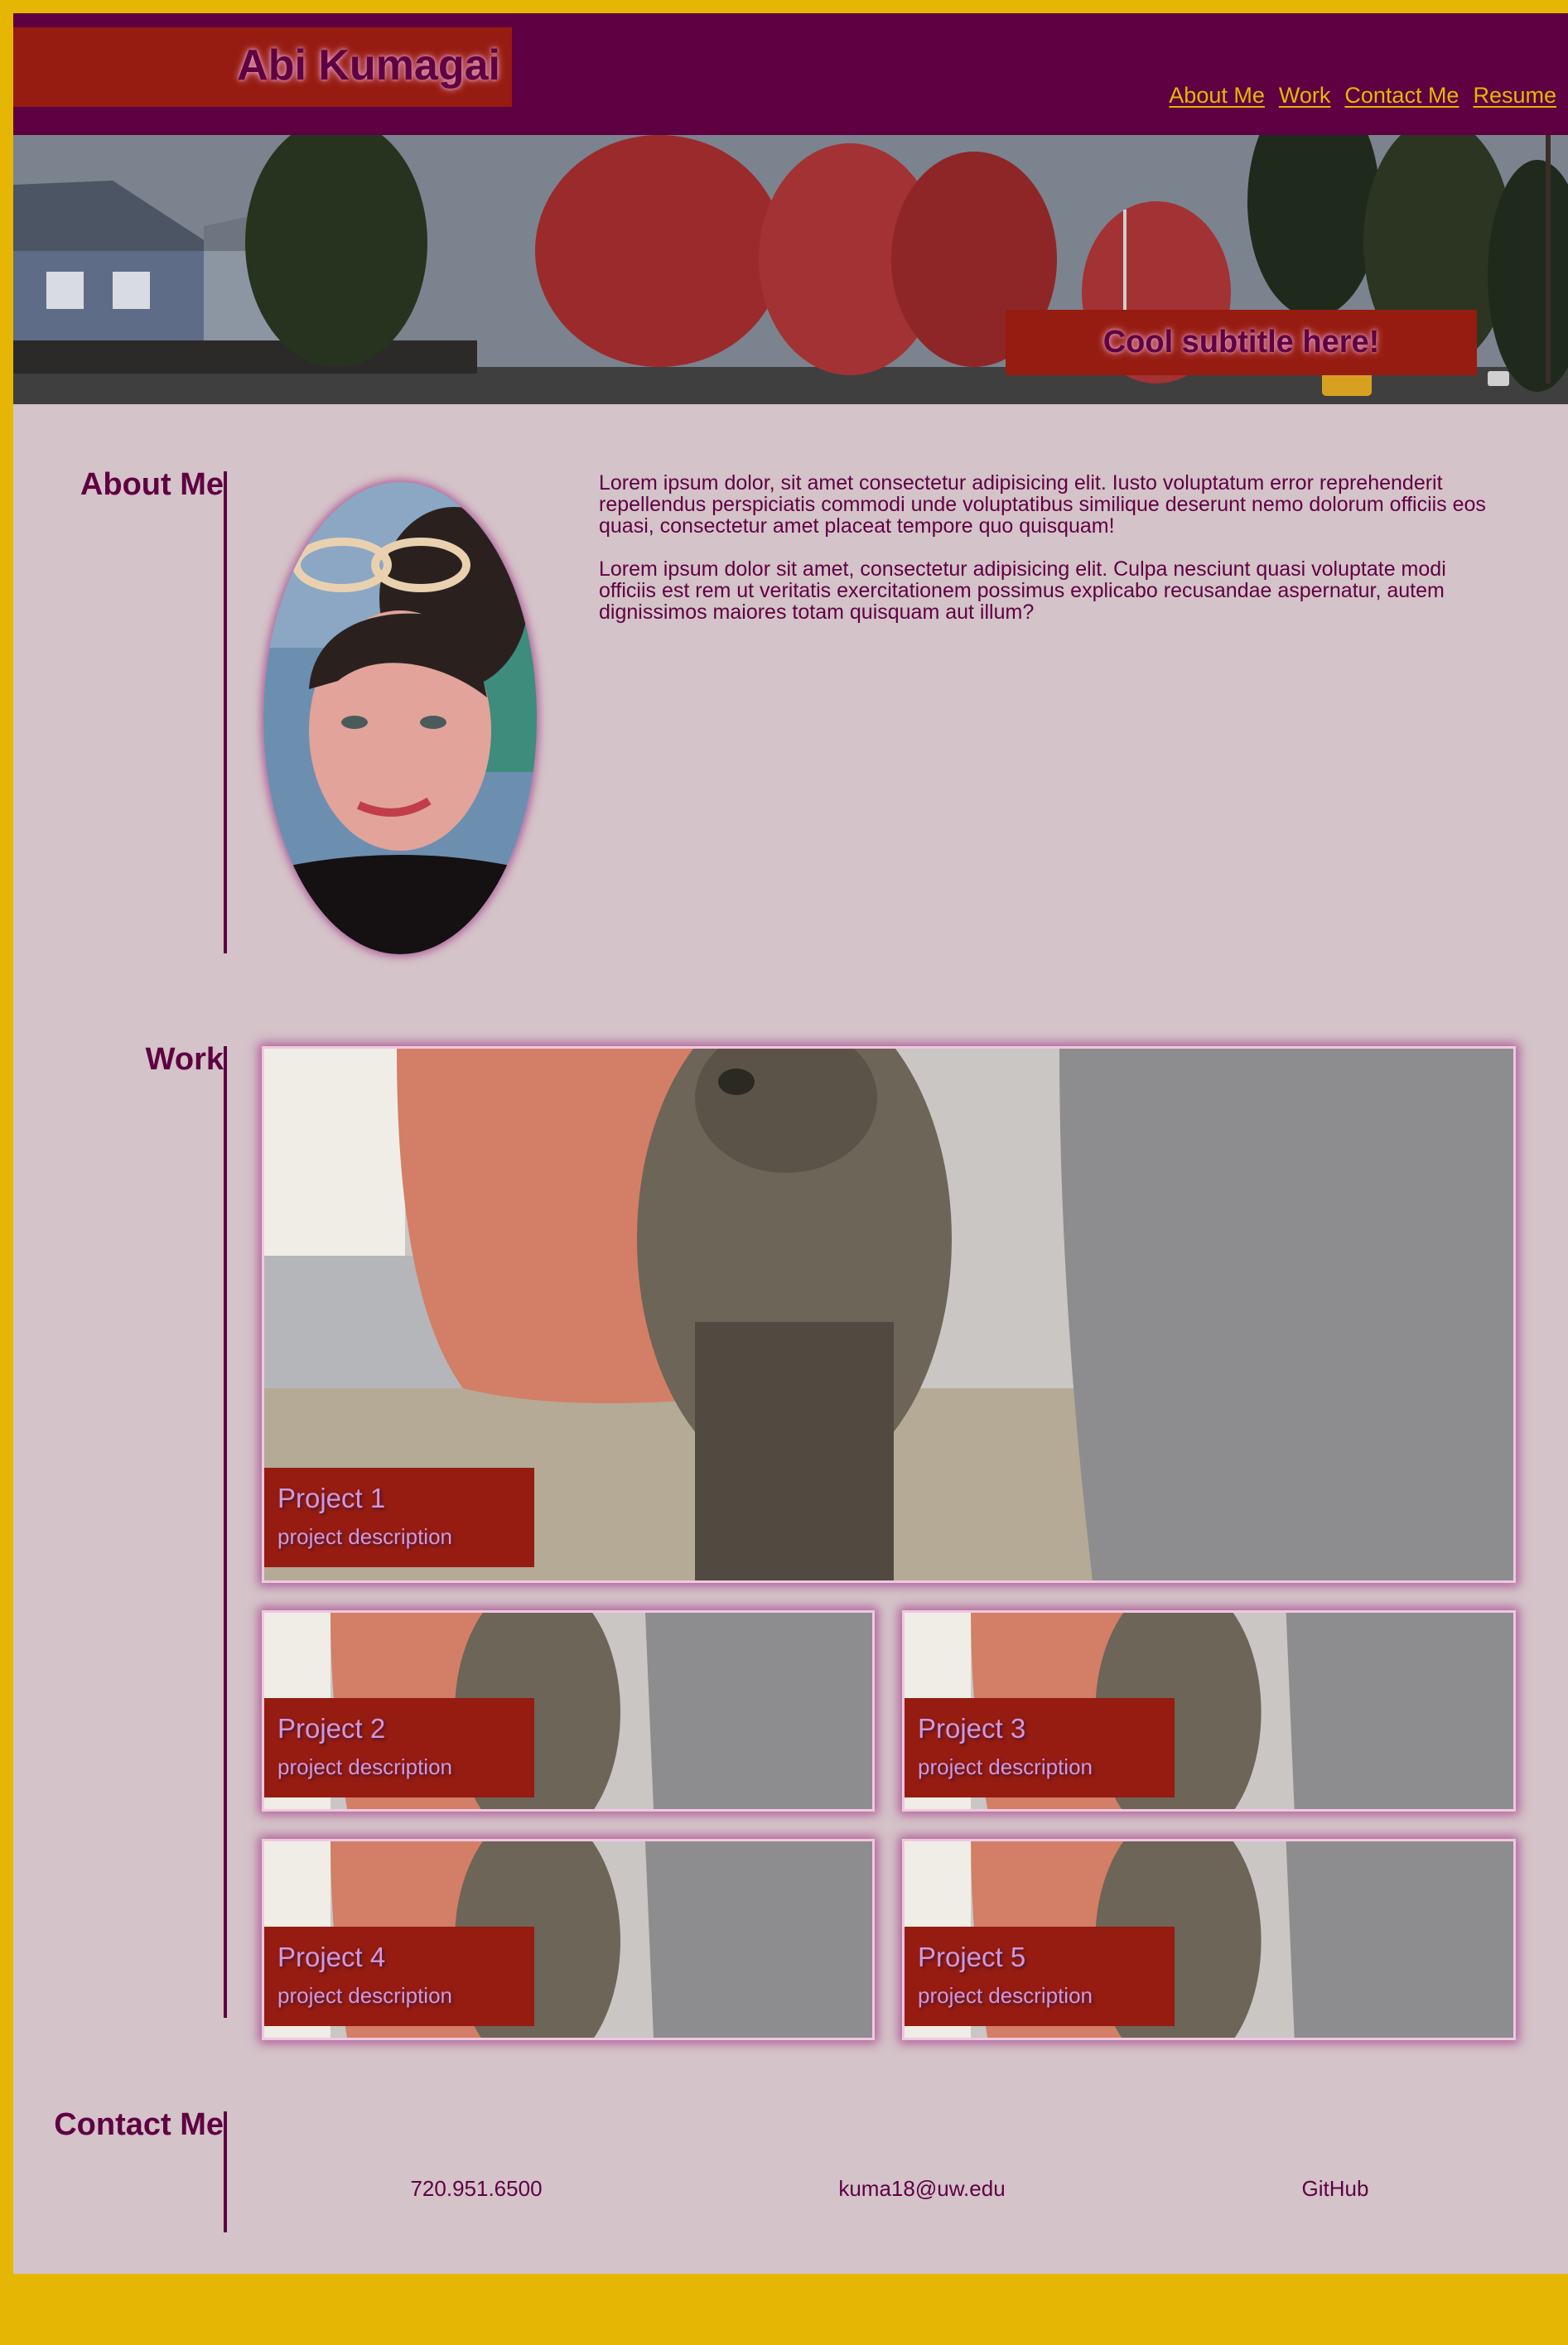  What do you see at coordinates (1040, 1747) in the screenshot?
I see `project-caption: Project 3 project description` at bounding box center [1040, 1747].